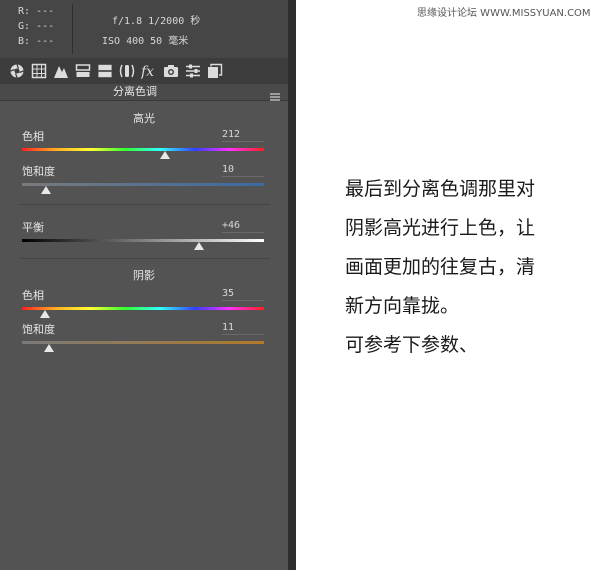 The width and height of the screenshot is (593, 570). What do you see at coordinates (193, 71) in the screenshot?
I see `presets-sliders-icon` at bounding box center [193, 71].